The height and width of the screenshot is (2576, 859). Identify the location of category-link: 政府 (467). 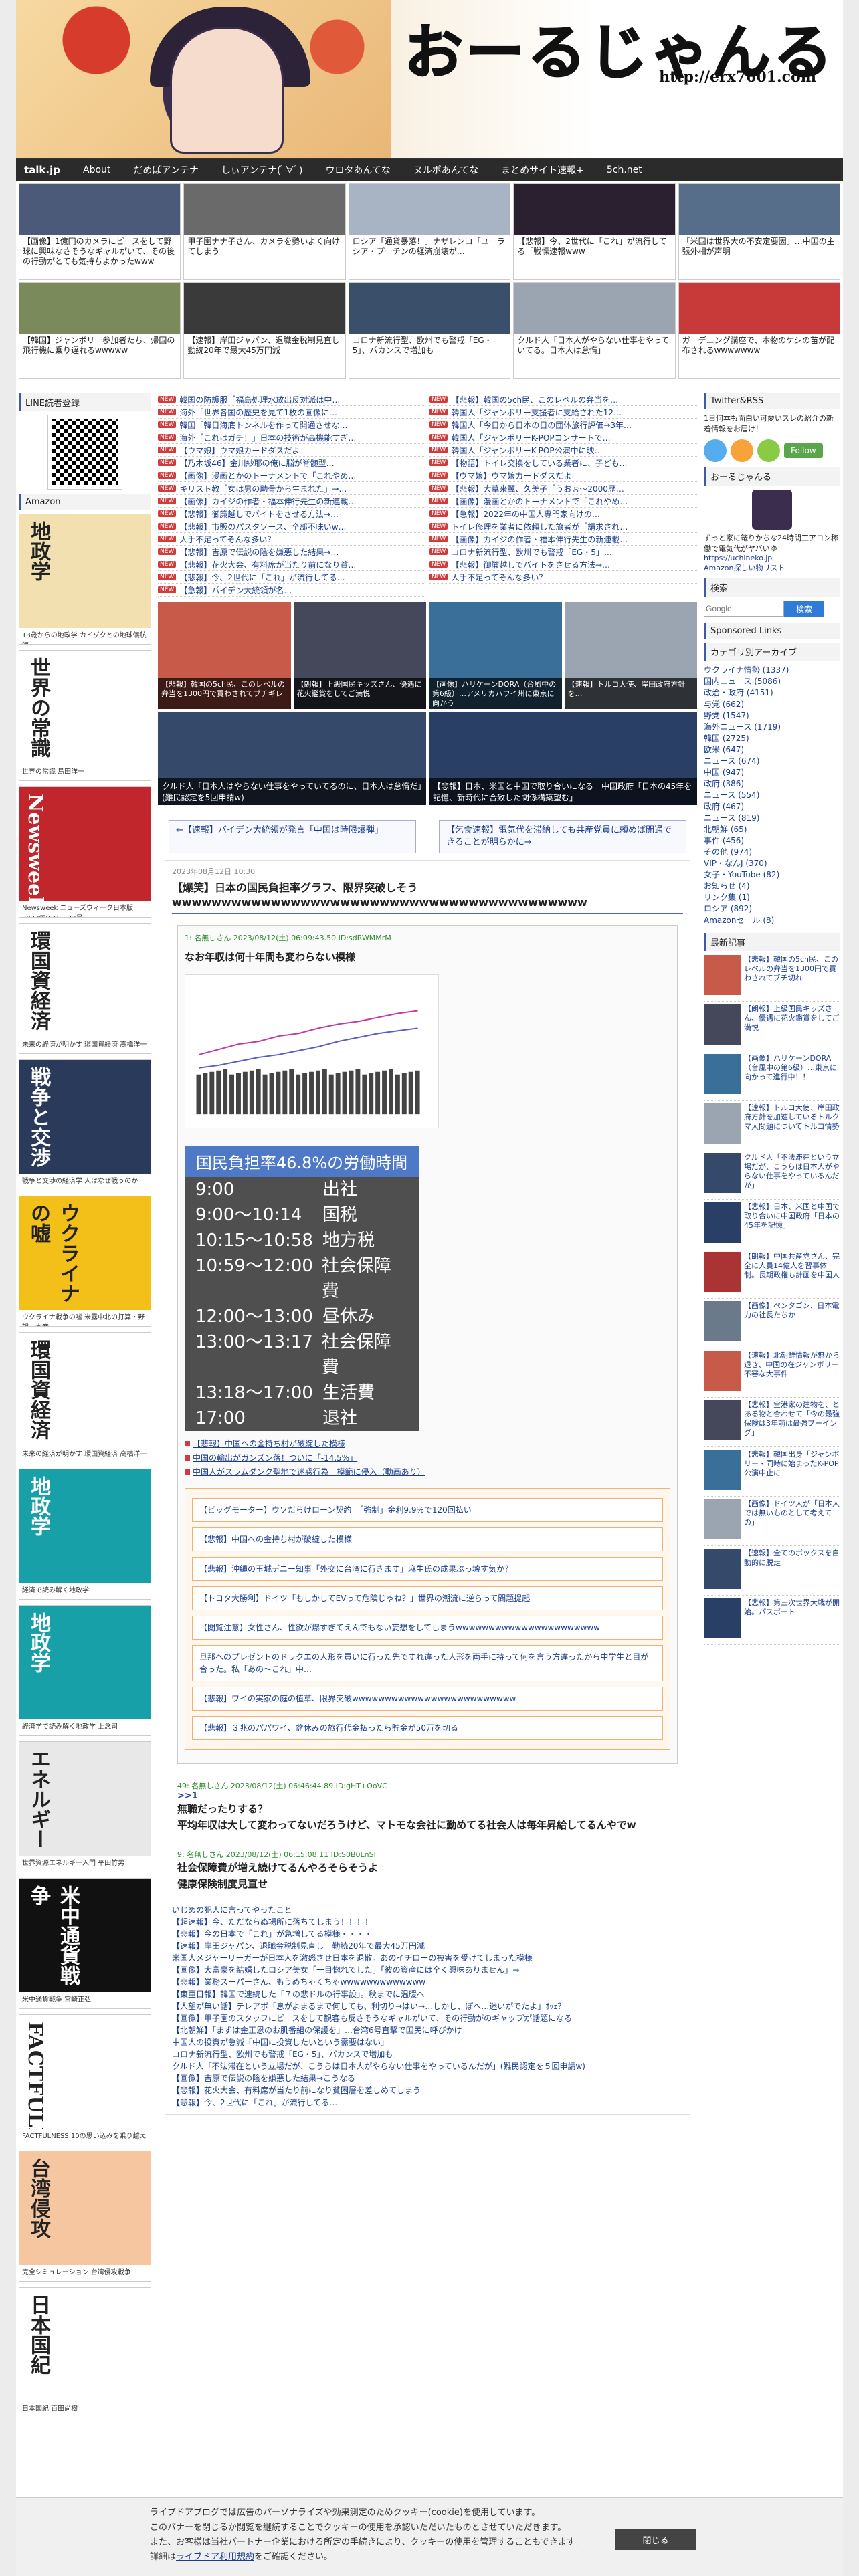
(724, 807).